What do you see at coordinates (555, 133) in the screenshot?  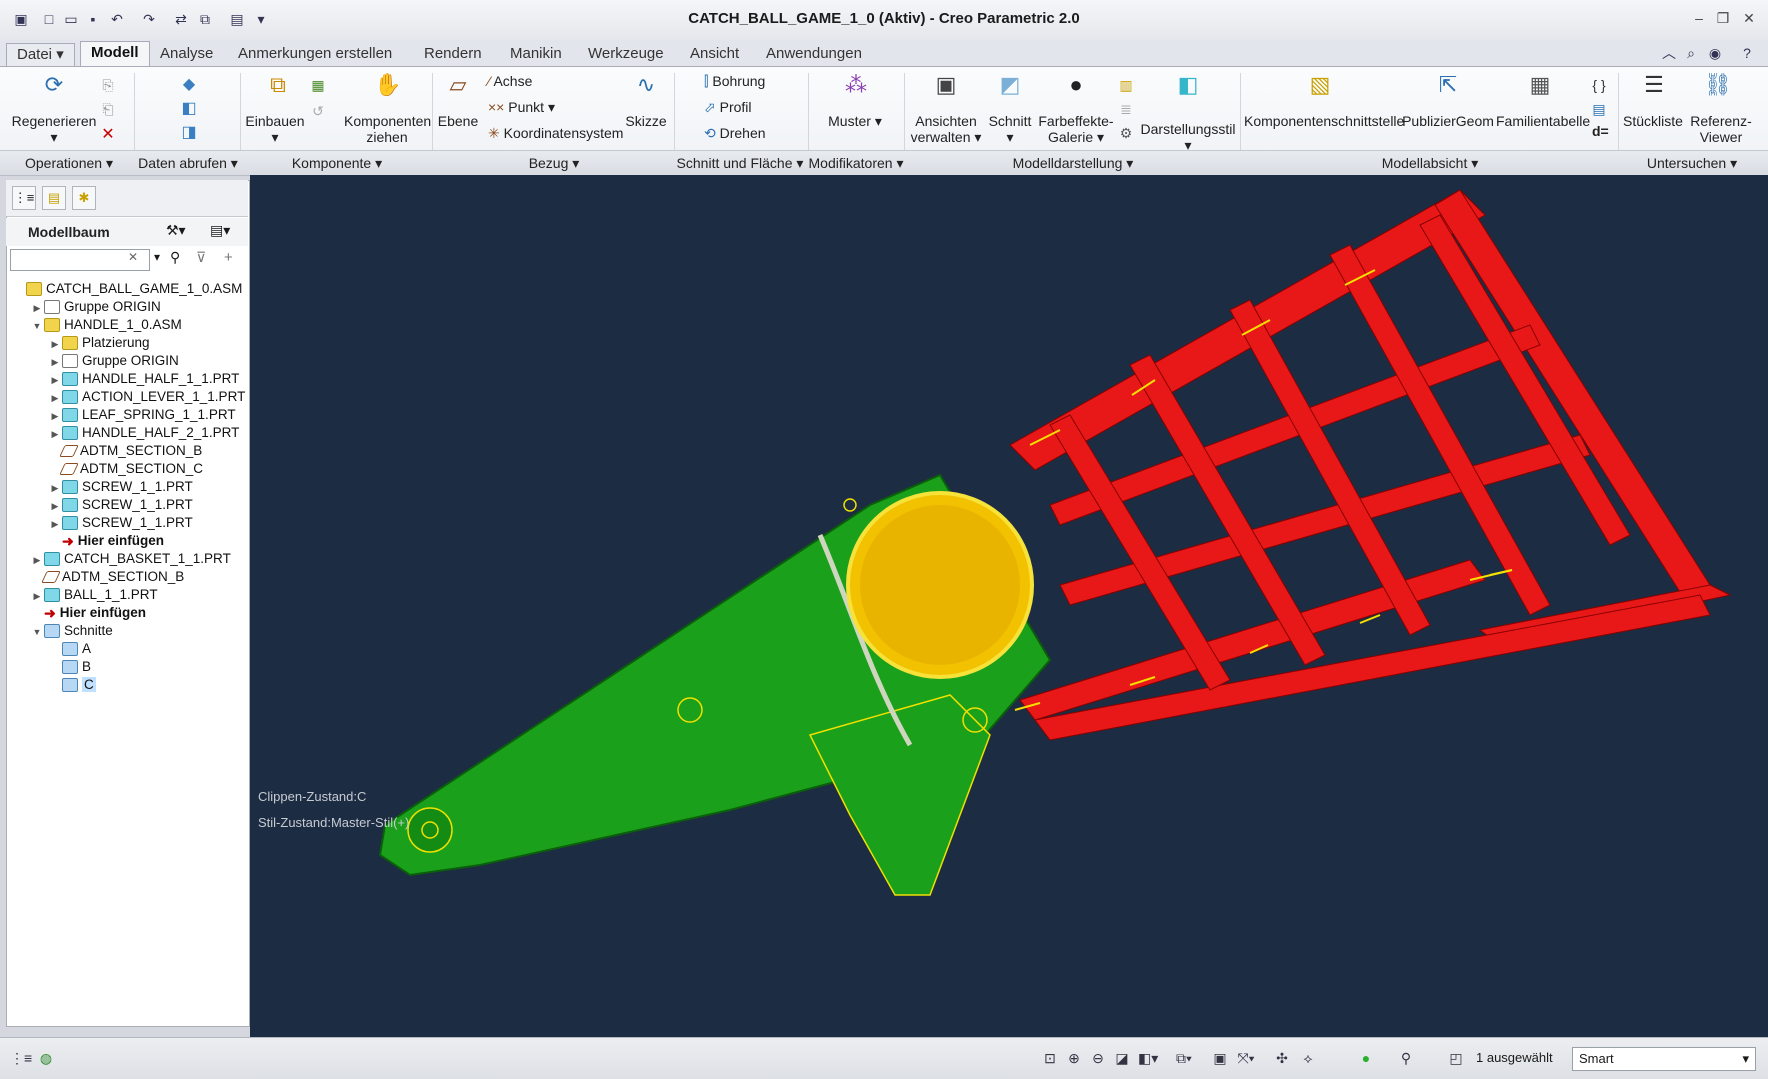 I see `koordinatensystem-button: ✳ Koordinatensystem` at bounding box center [555, 133].